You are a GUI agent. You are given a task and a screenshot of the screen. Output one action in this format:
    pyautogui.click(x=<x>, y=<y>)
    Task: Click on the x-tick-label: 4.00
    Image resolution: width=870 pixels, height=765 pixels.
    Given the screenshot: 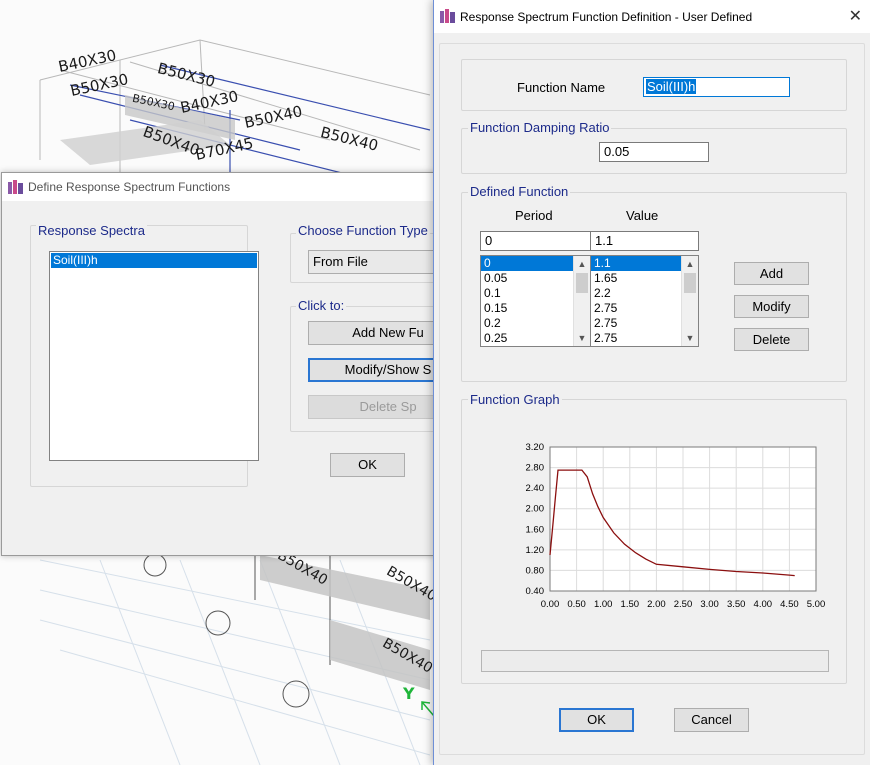 What is the action you would take?
    pyautogui.click(x=763, y=604)
    